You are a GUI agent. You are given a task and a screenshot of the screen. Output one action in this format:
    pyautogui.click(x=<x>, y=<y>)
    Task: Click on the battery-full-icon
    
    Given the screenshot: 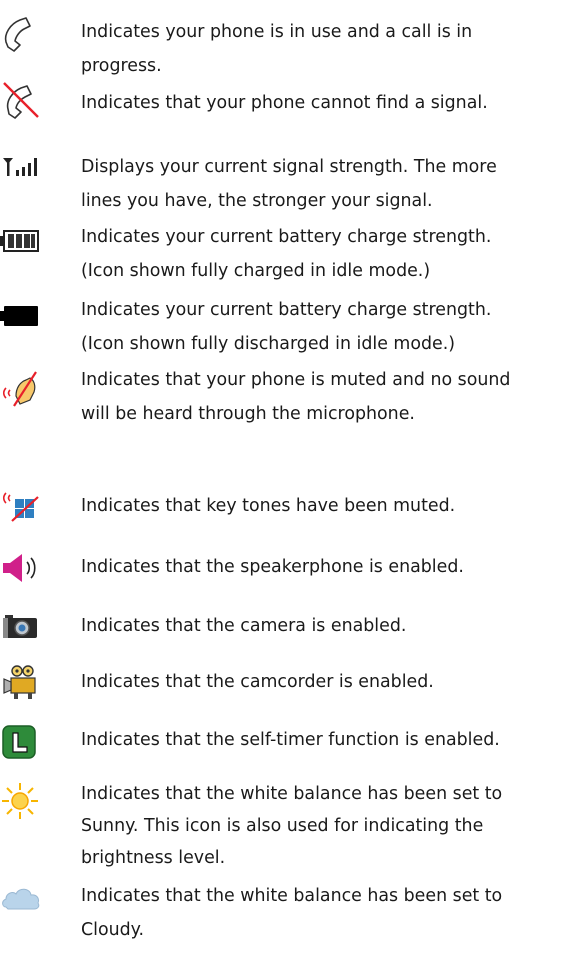 What is the action you would take?
    pyautogui.click(x=24, y=250)
    